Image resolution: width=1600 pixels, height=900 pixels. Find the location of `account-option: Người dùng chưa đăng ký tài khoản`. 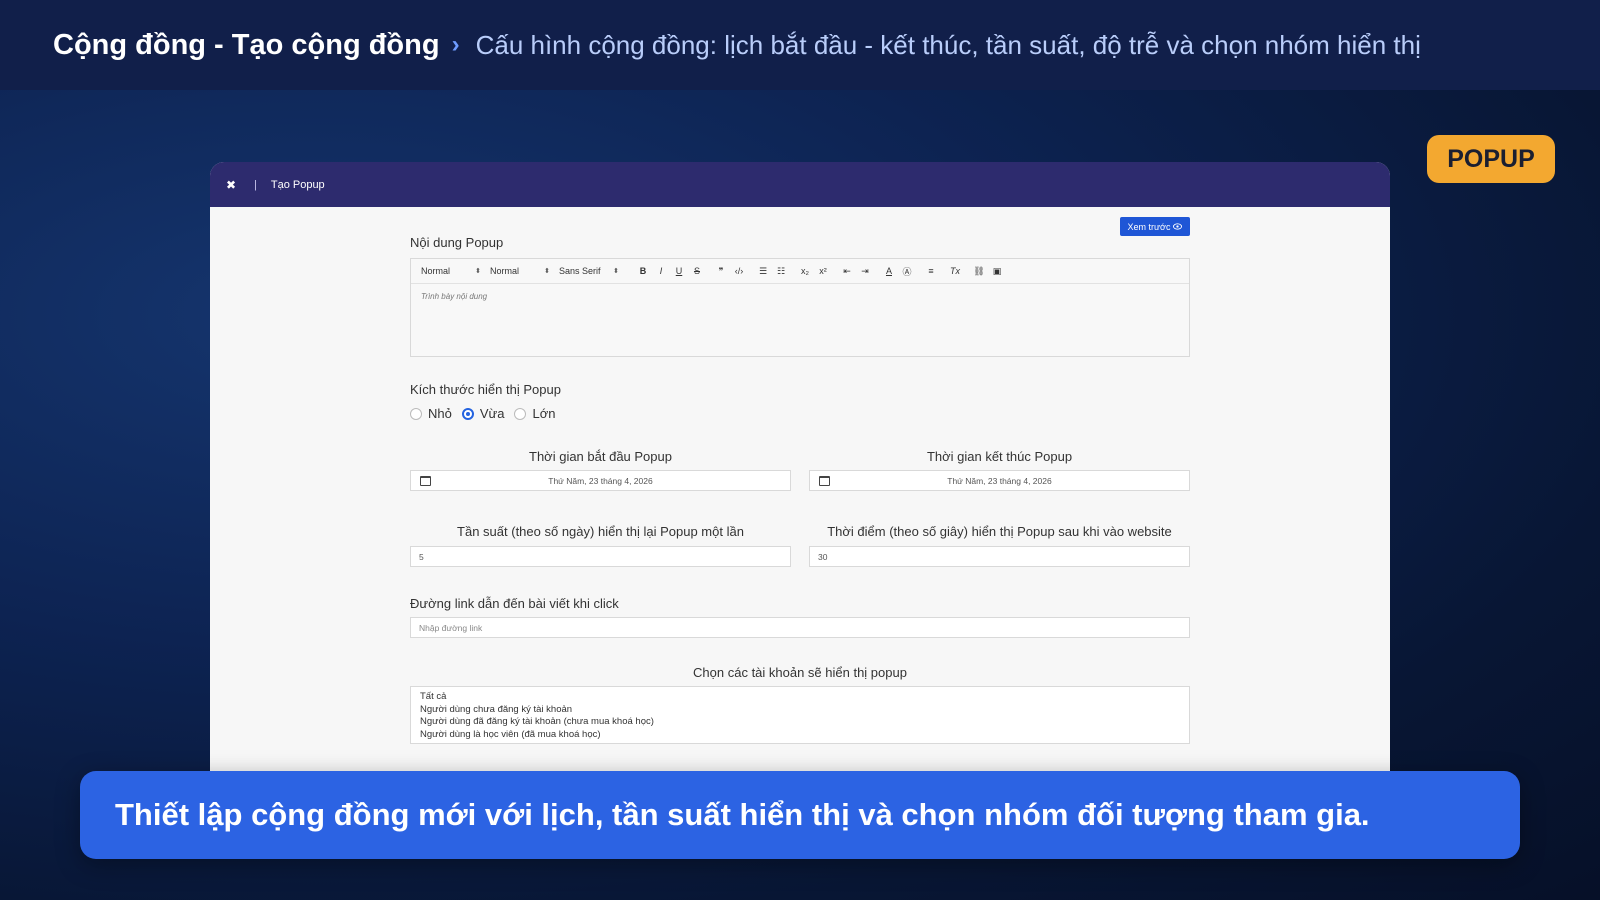

account-option: Người dùng chưa đăng ký tài khoản is located at coordinates (800, 710).